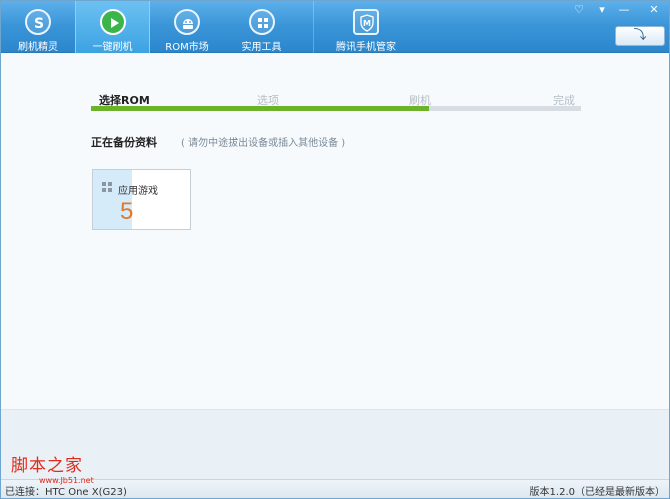 This screenshot has height=499, width=670. I want to click on play-icon, so click(112, 22).